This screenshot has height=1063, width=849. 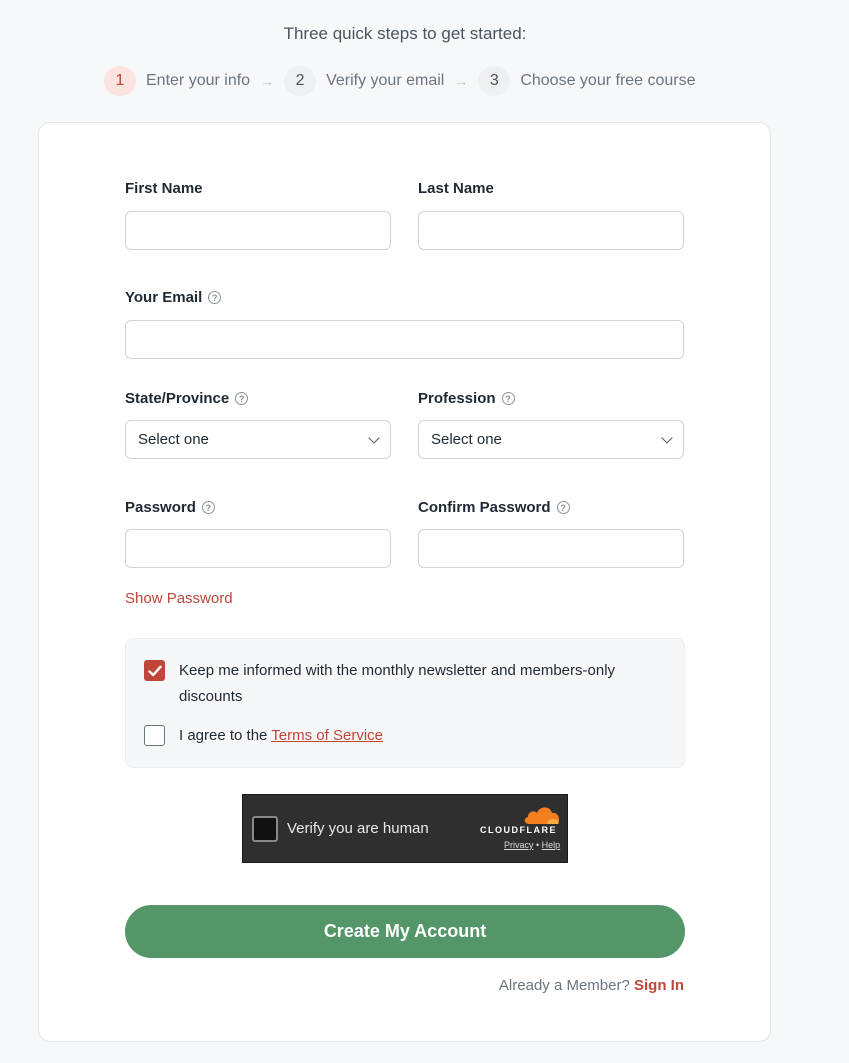 I want to click on first-name-input, so click(x=258, y=230).